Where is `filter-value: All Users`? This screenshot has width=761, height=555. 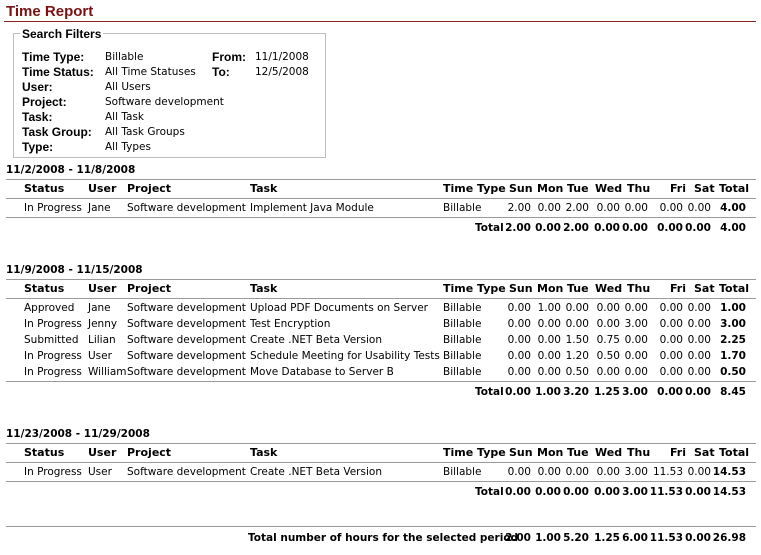 filter-value: All Users is located at coordinates (128, 87).